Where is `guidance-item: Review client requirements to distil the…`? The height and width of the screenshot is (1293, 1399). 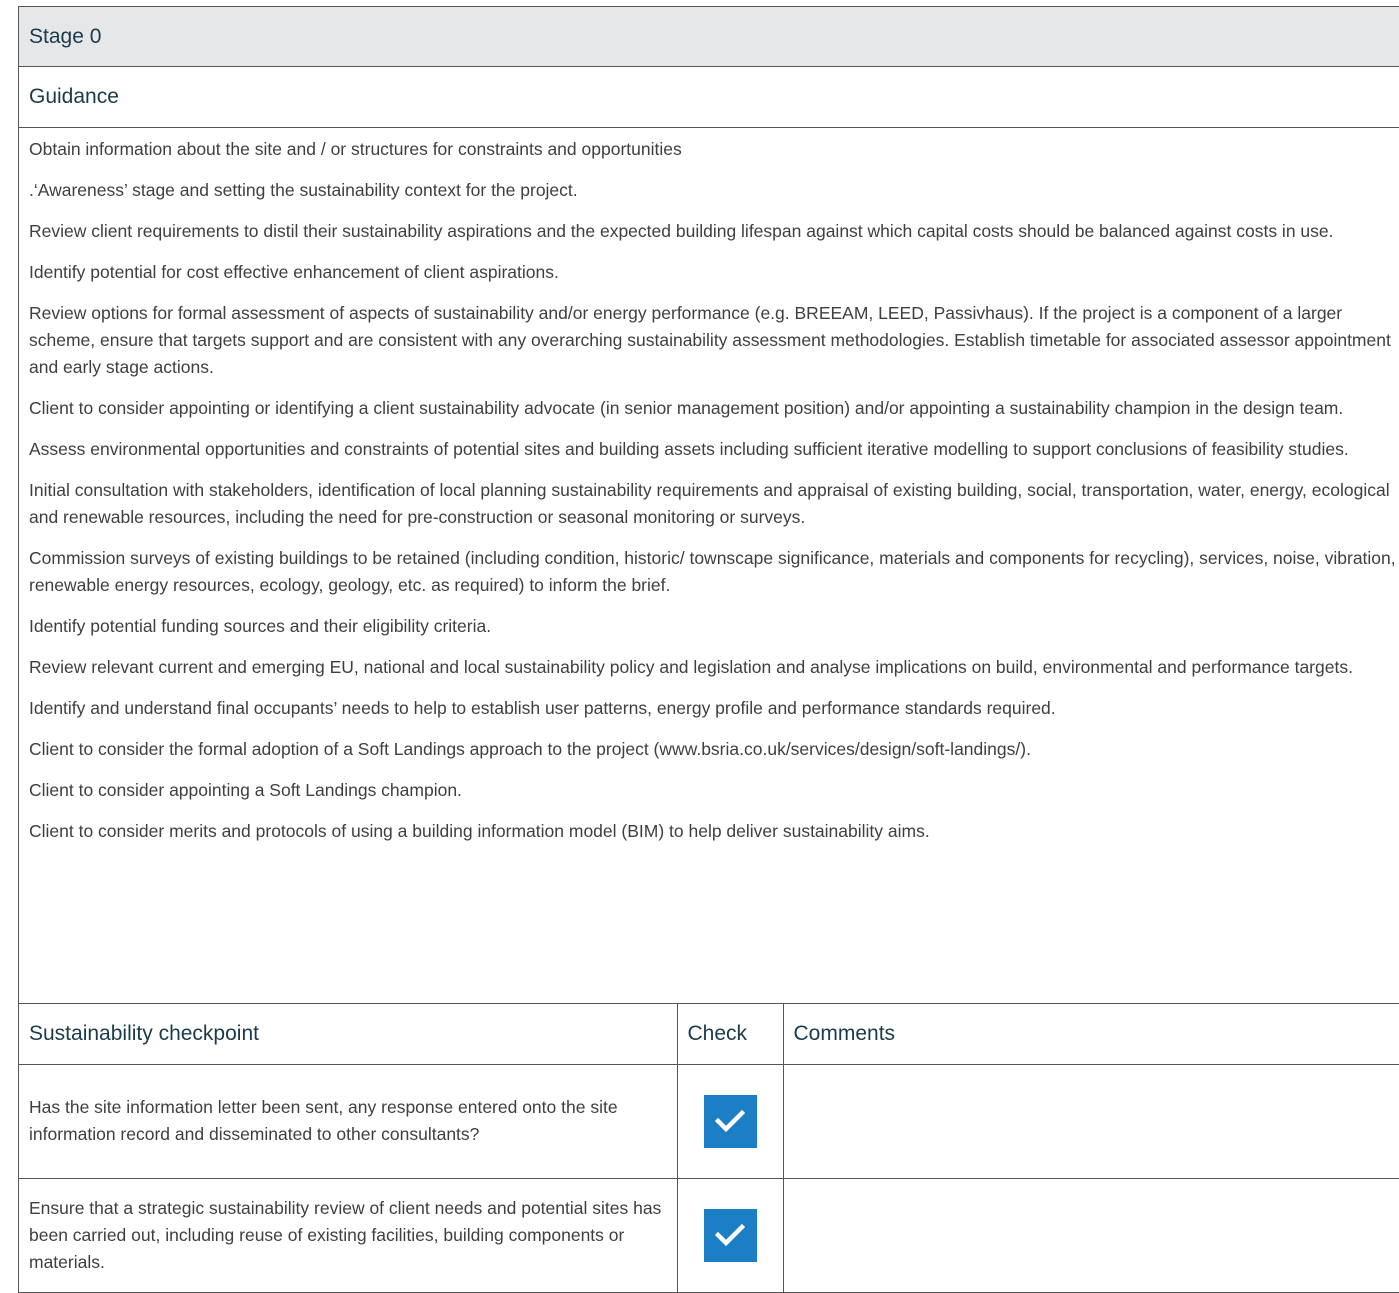 guidance-item: Review client requirements to distil the… is located at coordinates (681, 231).